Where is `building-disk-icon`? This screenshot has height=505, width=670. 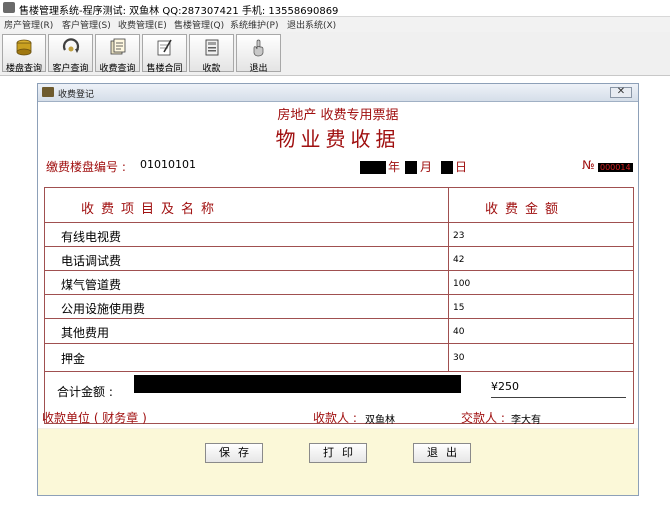
building-disk-icon is located at coordinates (24, 47).